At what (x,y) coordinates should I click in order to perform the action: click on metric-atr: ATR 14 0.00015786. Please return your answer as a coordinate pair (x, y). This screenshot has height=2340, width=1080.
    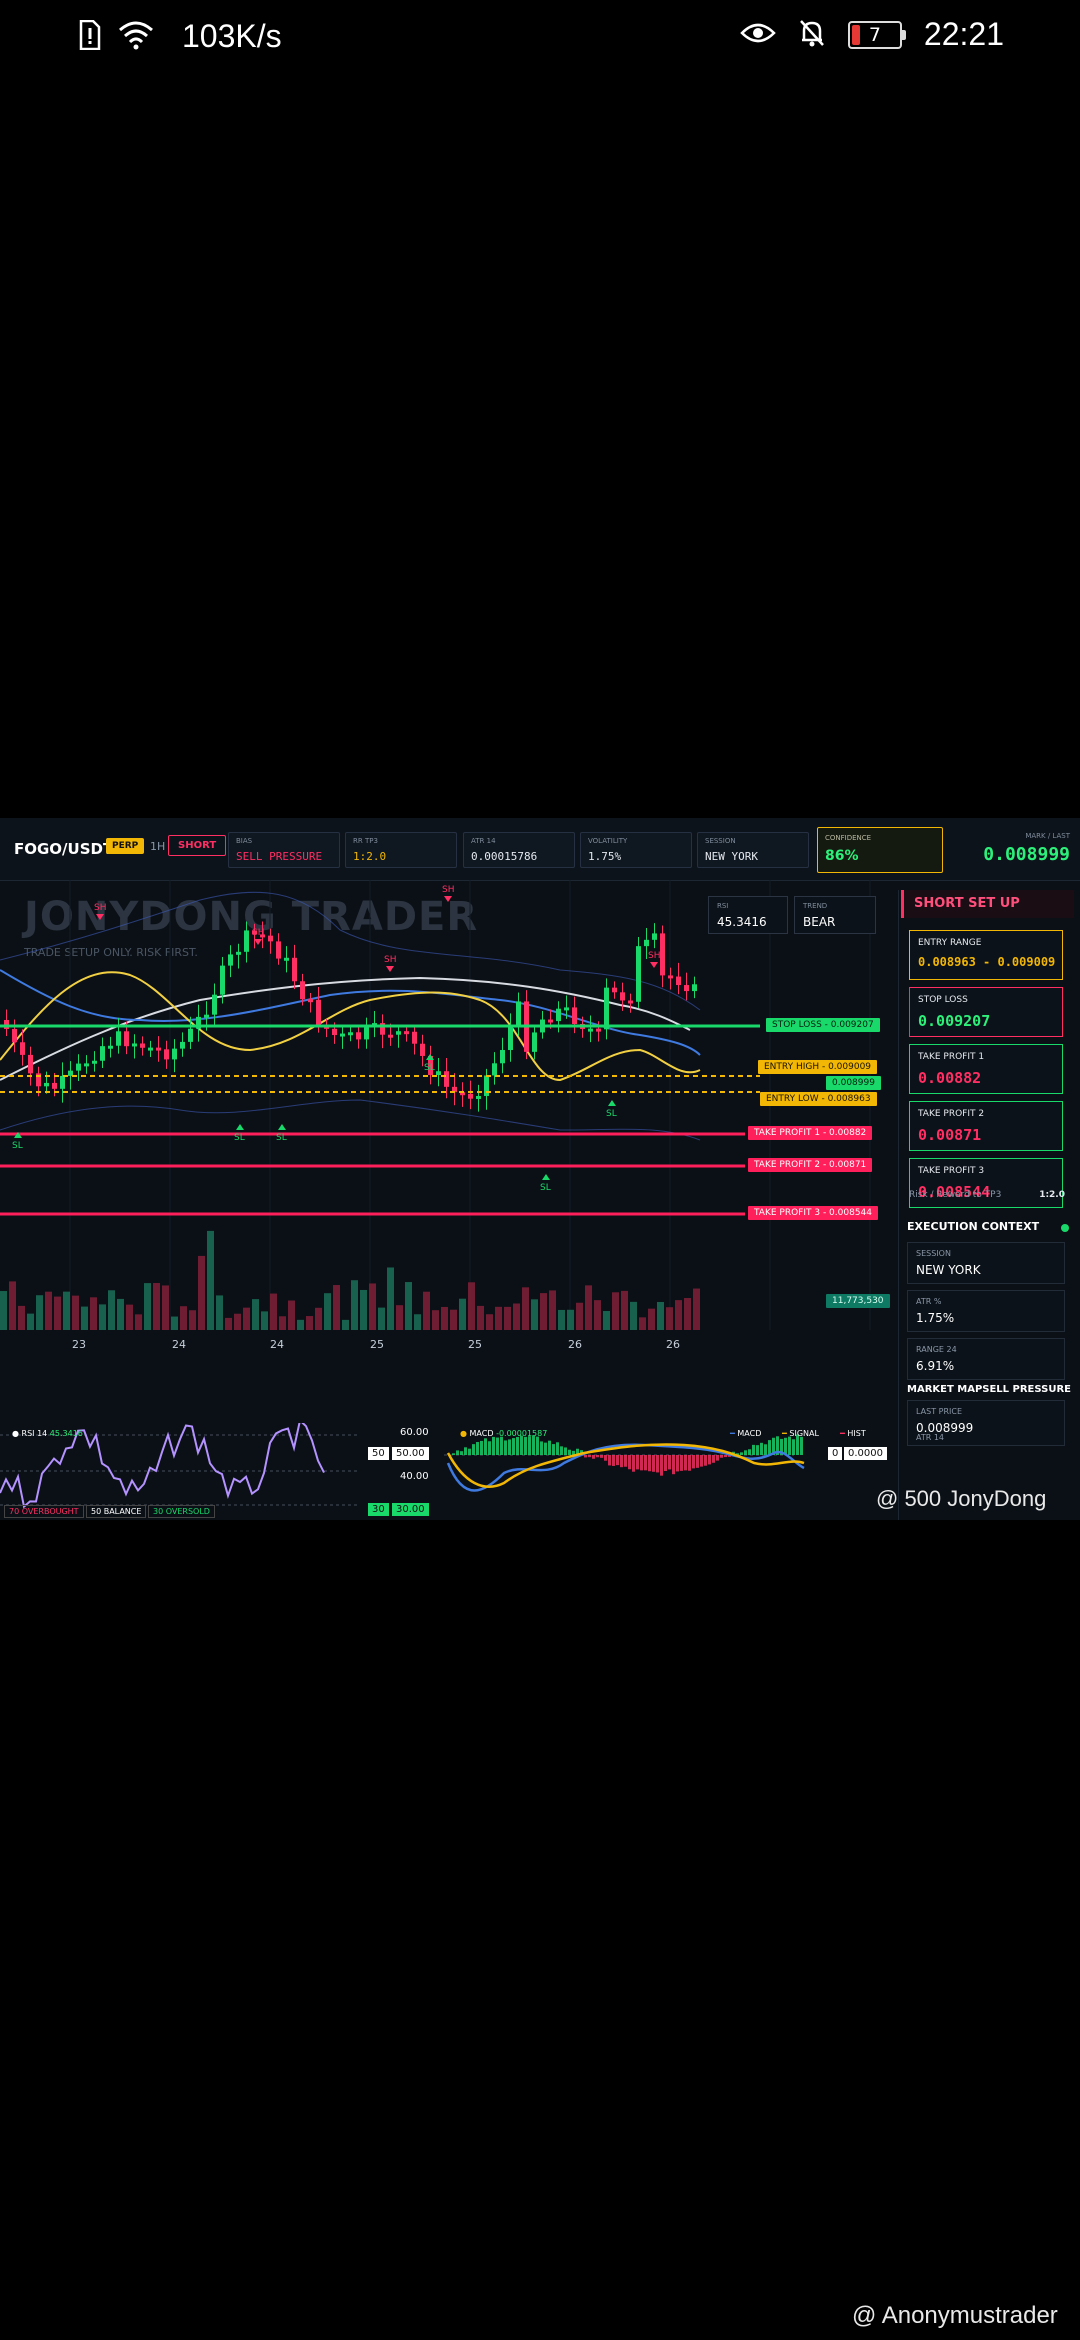
    Looking at the image, I should click on (519, 850).